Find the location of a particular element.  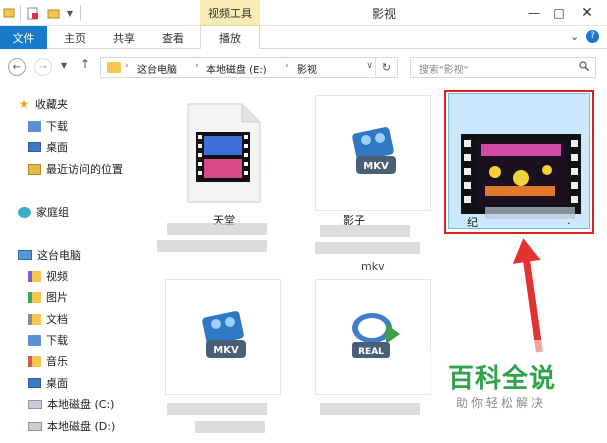

search-placeholder: 搜索"影视" is located at coordinates (444, 70).